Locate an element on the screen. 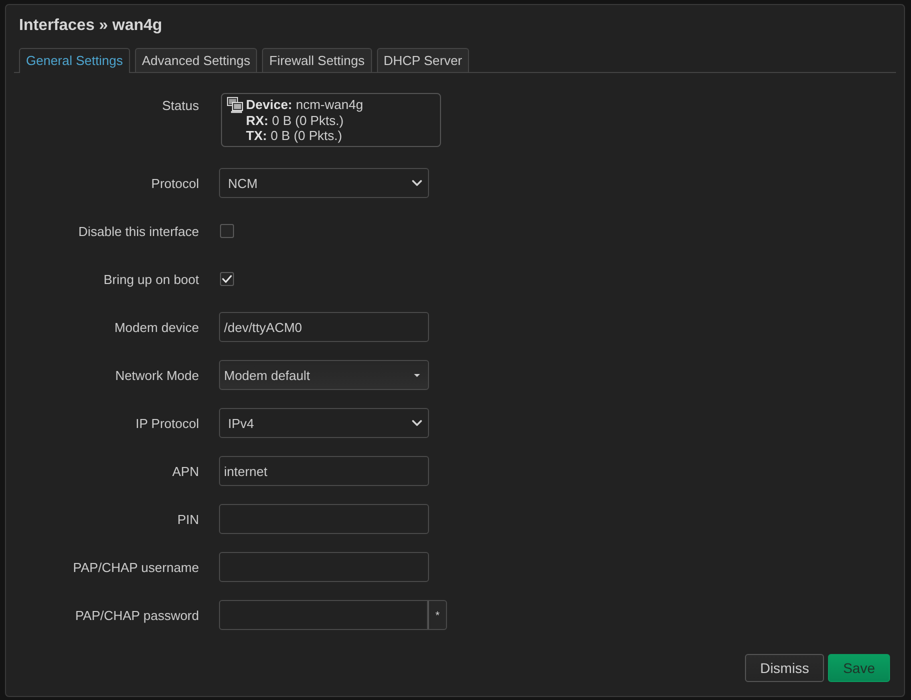 The image size is (911, 700). field-label: Bring up on boot is located at coordinates (150, 279).